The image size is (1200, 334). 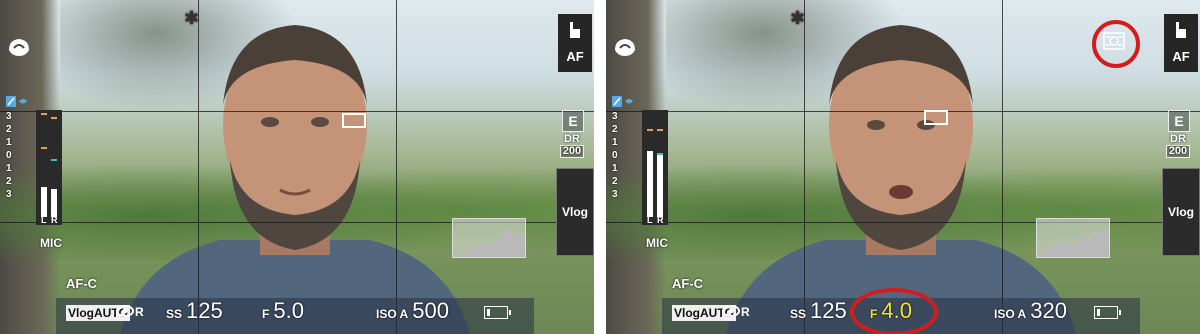 What do you see at coordinates (1114, 41) in the screenshot?
I see `defocus-icon` at bounding box center [1114, 41].